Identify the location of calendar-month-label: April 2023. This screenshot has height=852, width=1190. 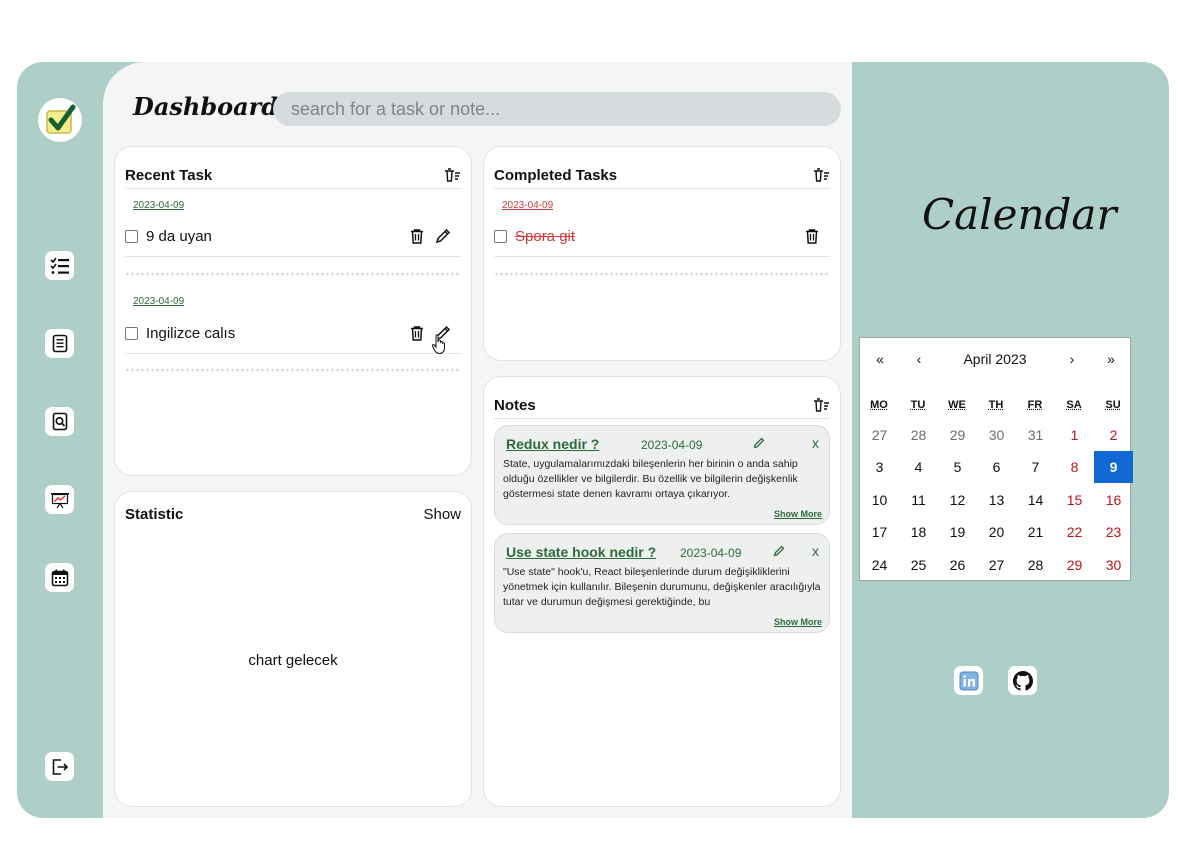
(995, 359).